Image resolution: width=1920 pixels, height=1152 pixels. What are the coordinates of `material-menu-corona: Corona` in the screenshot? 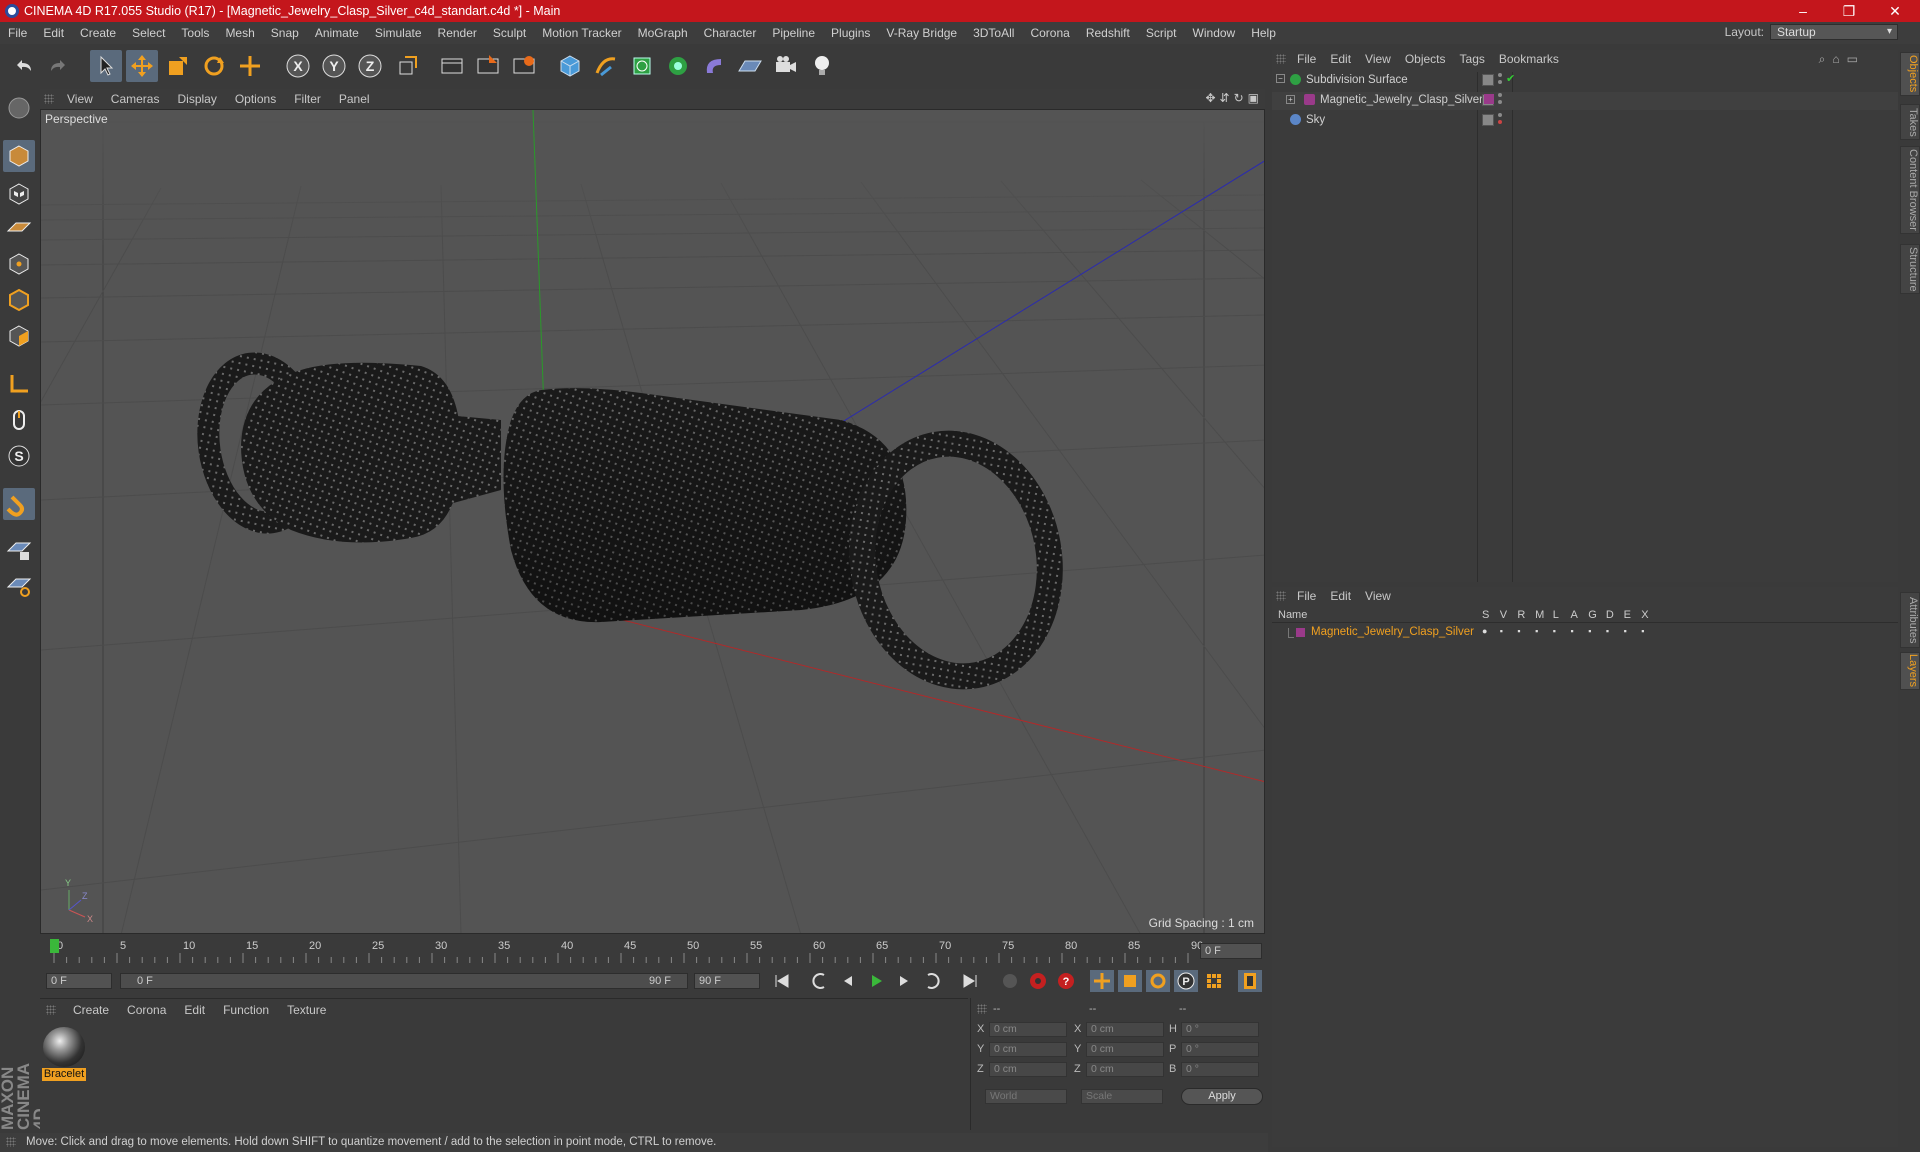 It's located at (146, 1010).